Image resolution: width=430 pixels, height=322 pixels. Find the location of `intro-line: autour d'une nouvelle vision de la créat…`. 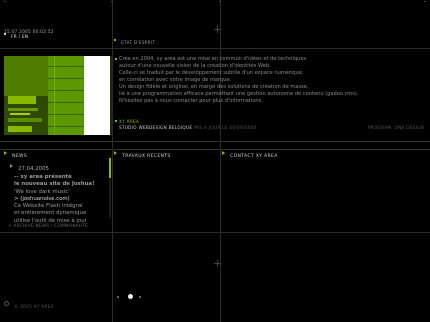

intro-line: autour d'une nouvelle vision de la créat… is located at coordinates (195, 66).